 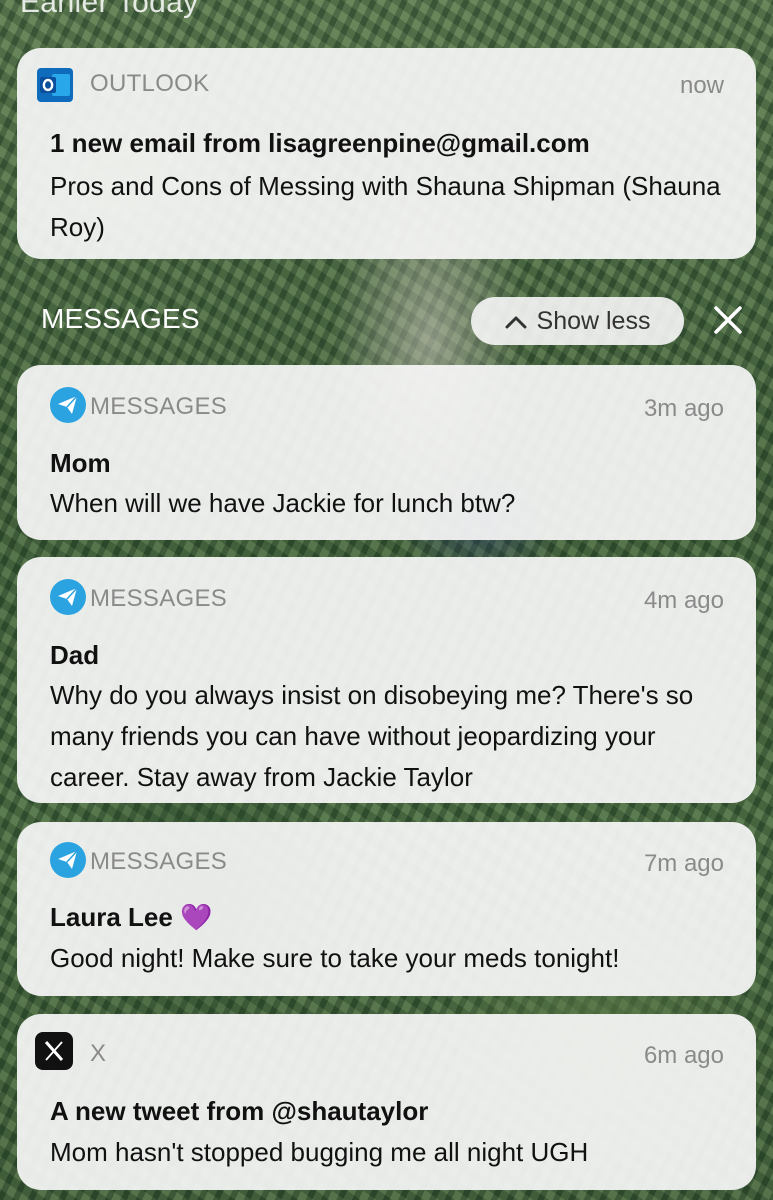 What do you see at coordinates (683, 1055) in the screenshot?
I see `timestamp: 6m ago` at bounding box center [683, 1055].